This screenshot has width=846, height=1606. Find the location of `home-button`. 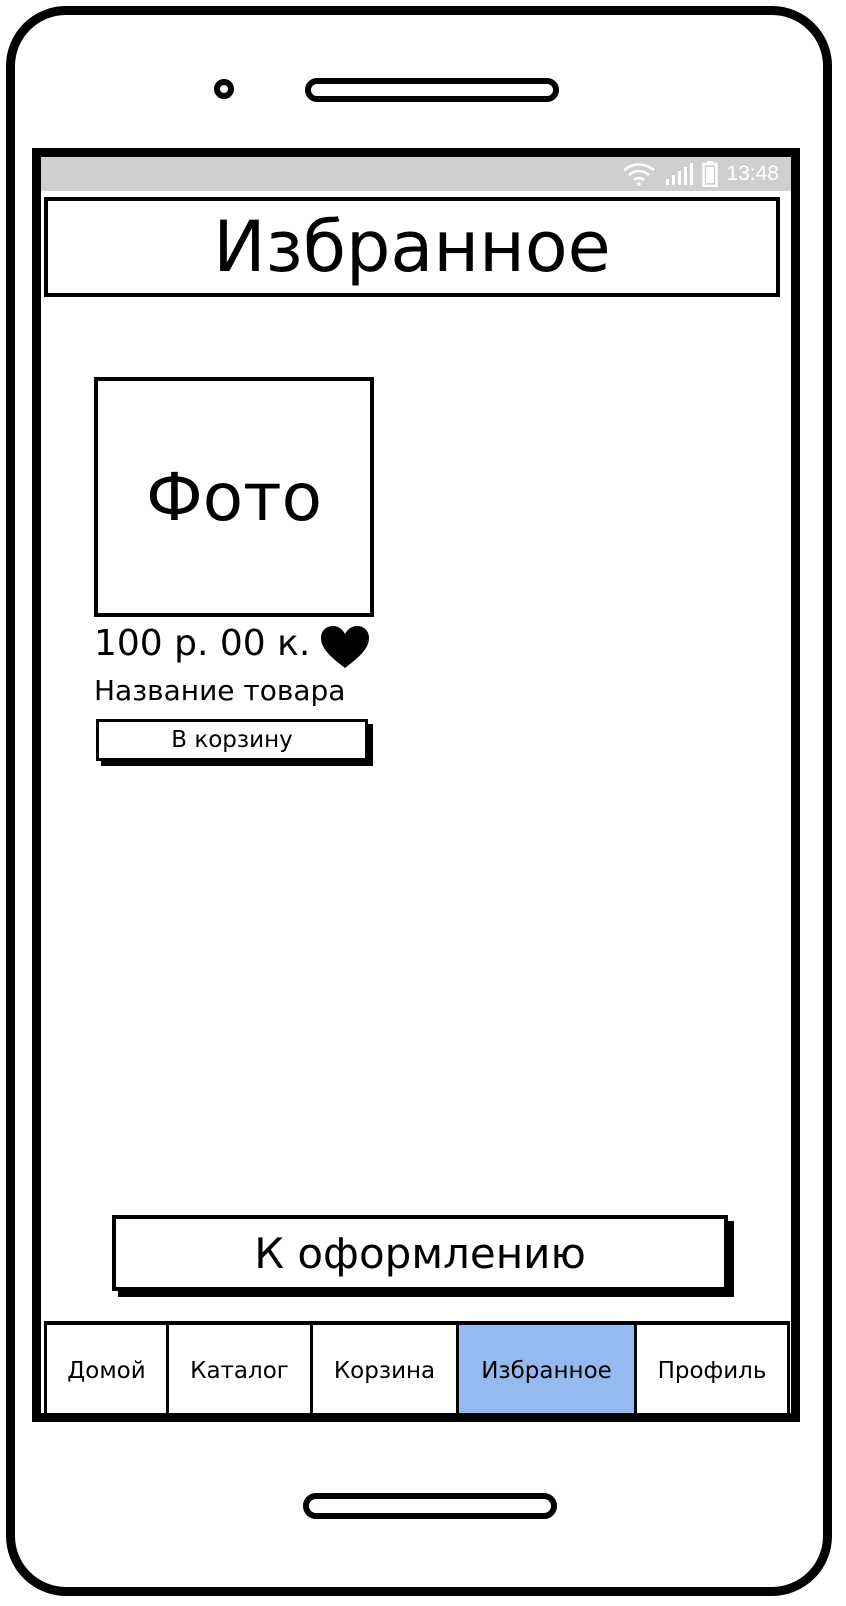

home-button is located at coordinates (430, 1506).